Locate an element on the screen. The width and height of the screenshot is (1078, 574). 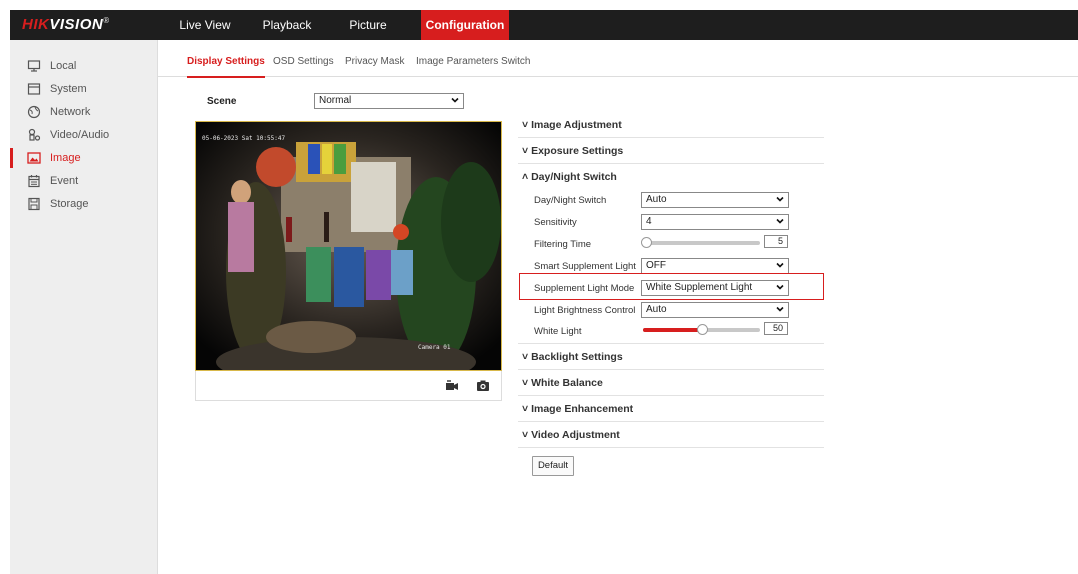
section-title: ˅ Image Enhancement is located at coordinates (578, 409).